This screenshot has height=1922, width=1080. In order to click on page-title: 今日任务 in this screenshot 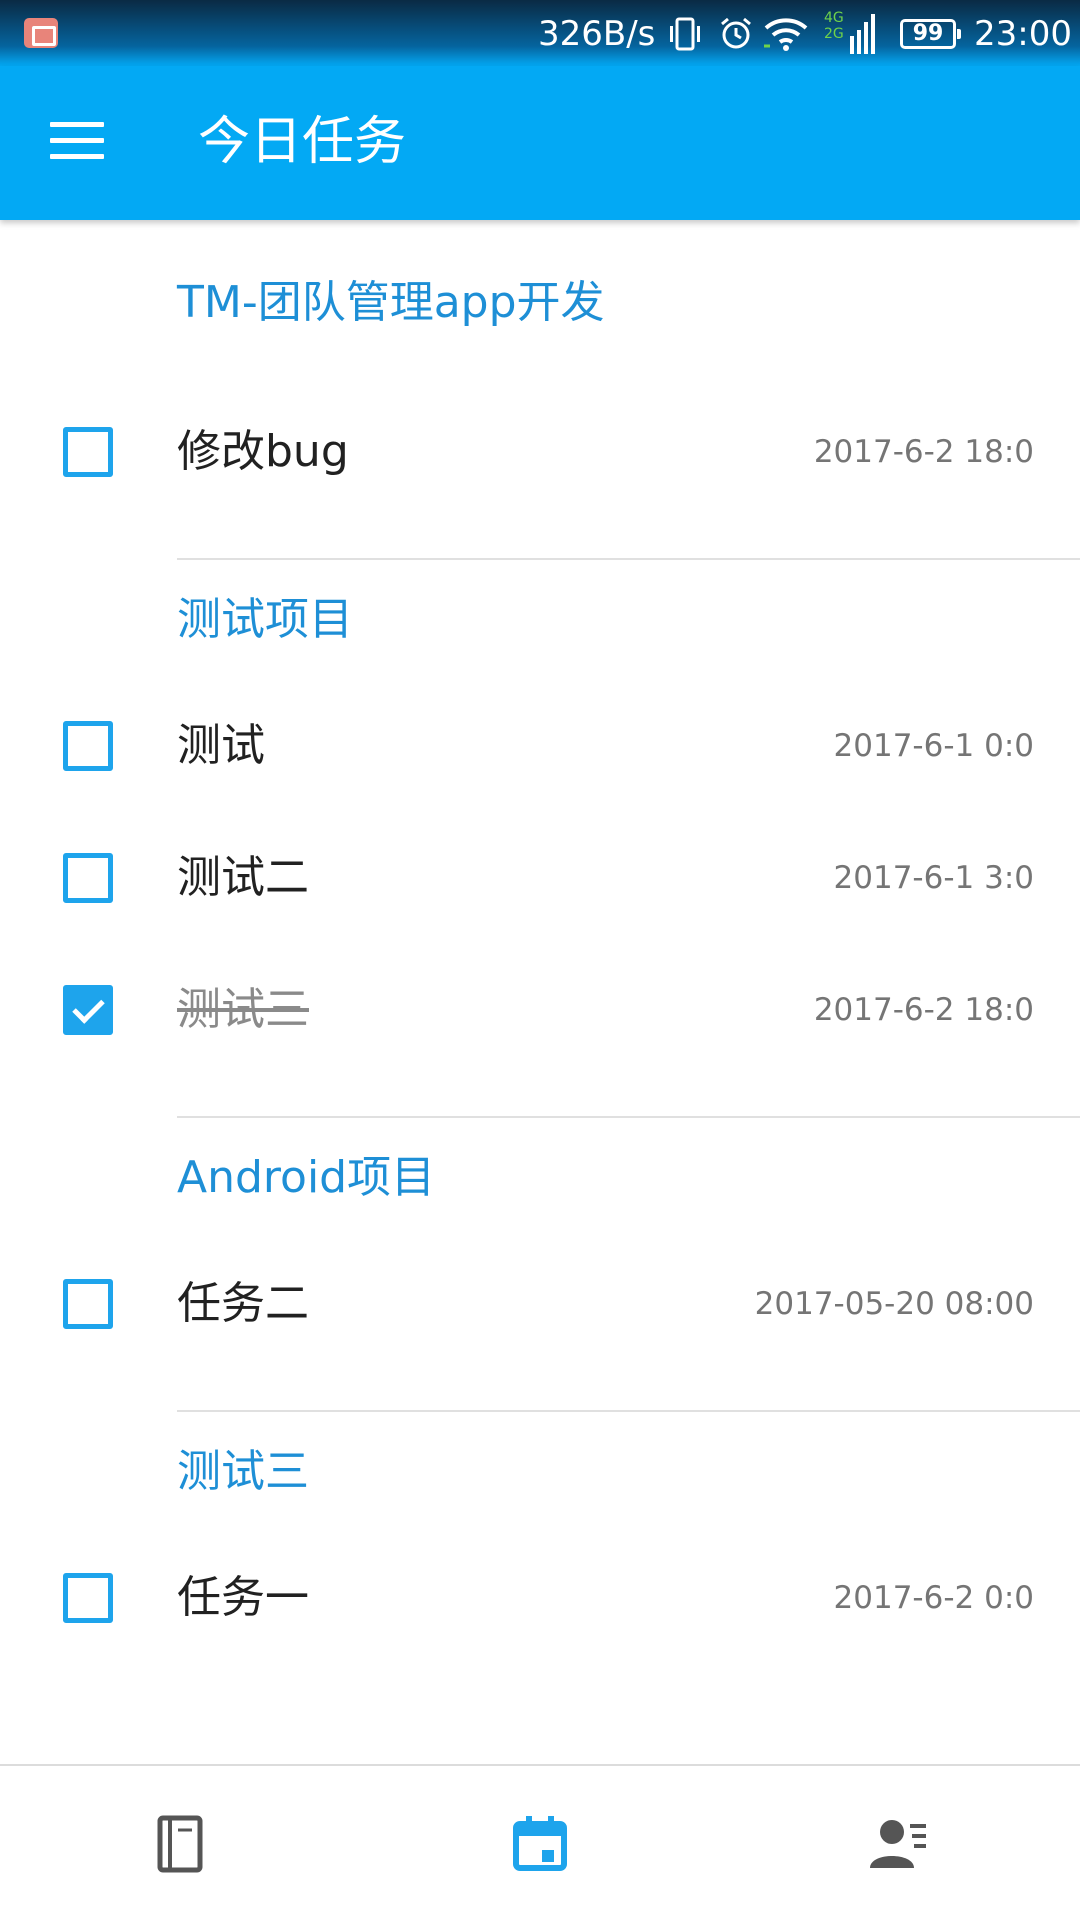, I will do `click(302, 142)`.